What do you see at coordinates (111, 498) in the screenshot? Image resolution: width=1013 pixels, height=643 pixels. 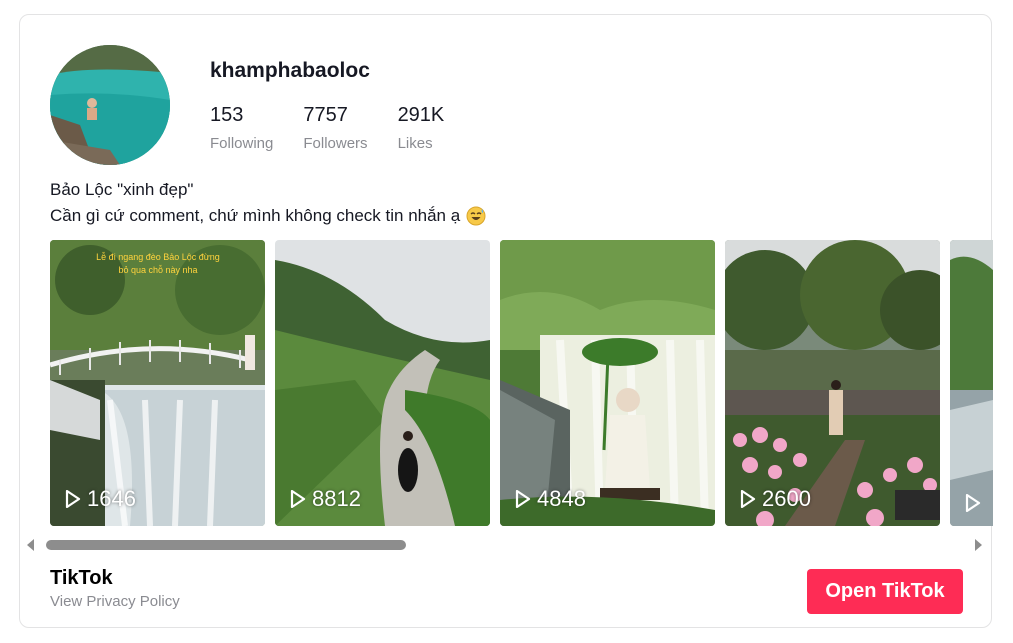 I see `view-count: 1646` at bounding box center [111, 498].